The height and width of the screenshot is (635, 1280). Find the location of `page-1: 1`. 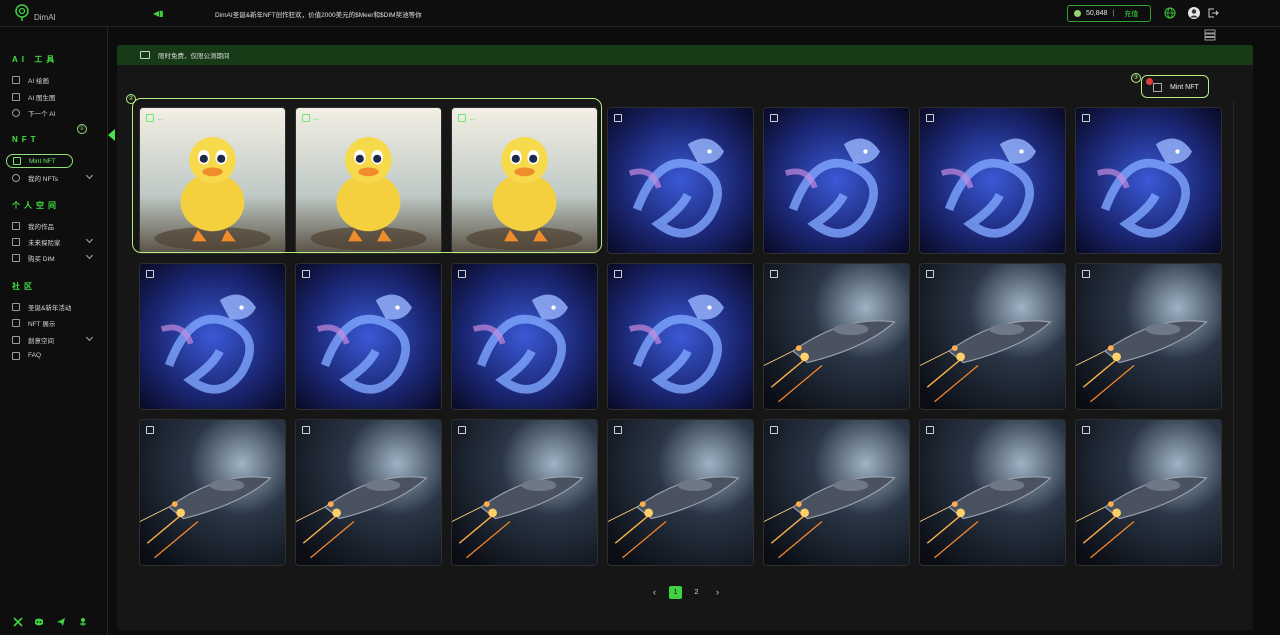

page-1: 1 is located at coordinates (675, 592).